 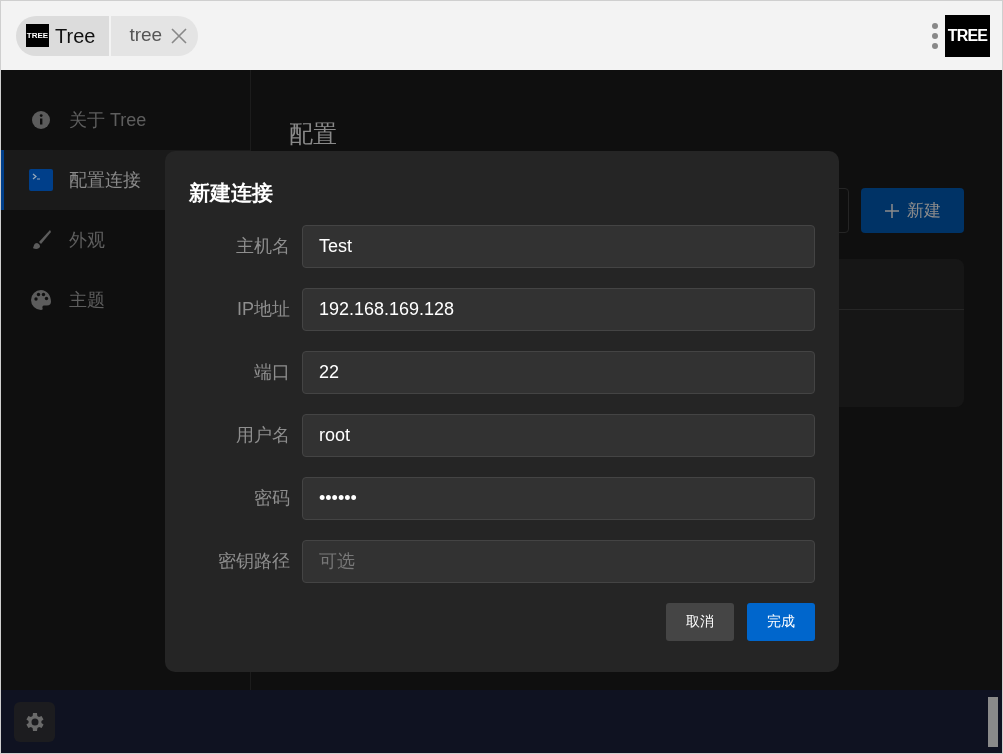 I want to click on app-logo: TREE, so click(x=967, y=35).